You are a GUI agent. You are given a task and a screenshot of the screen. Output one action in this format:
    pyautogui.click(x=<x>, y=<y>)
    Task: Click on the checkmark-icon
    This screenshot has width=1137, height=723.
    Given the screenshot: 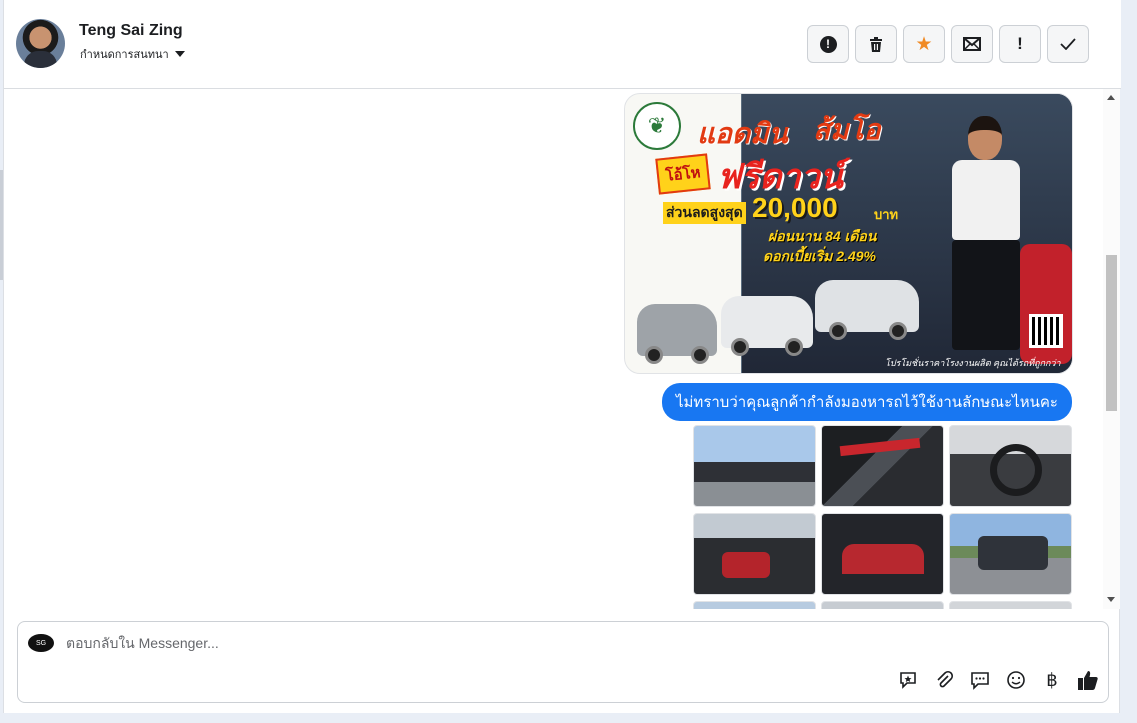 What is the action you would take?
    pyautogui.click(x=1068, y=44)
    